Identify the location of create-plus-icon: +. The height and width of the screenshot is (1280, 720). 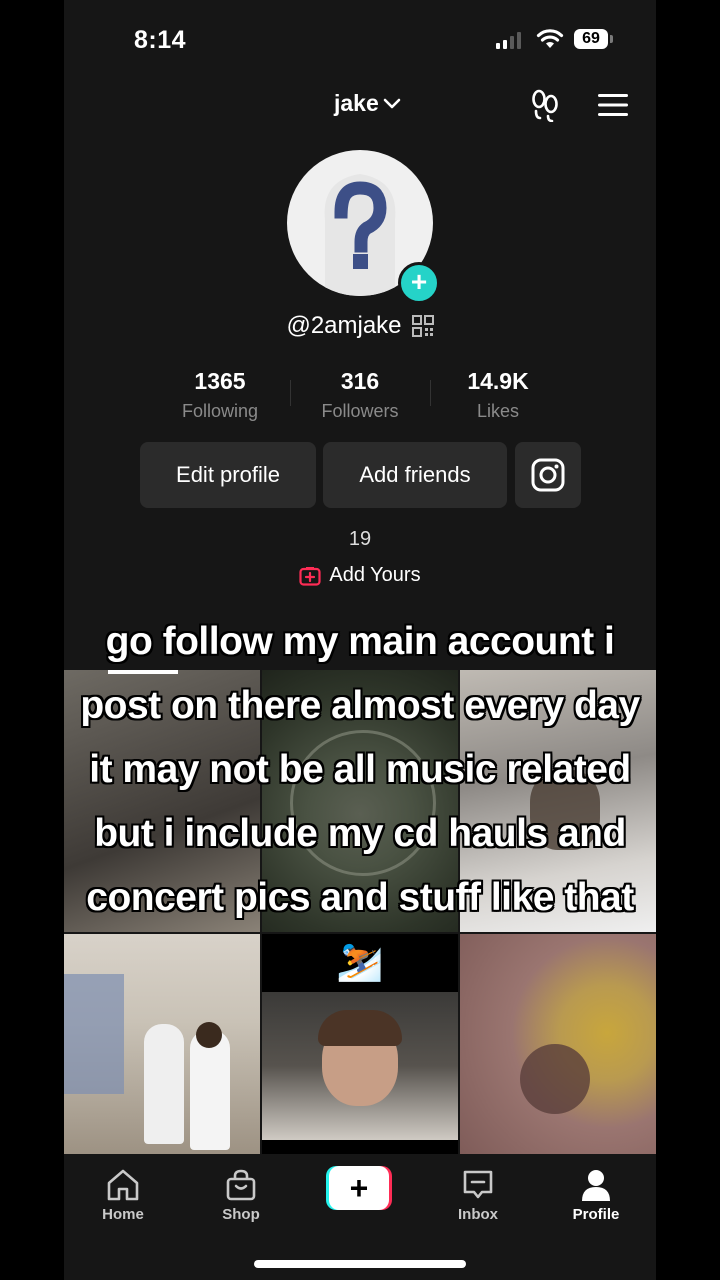
(359, 1188).